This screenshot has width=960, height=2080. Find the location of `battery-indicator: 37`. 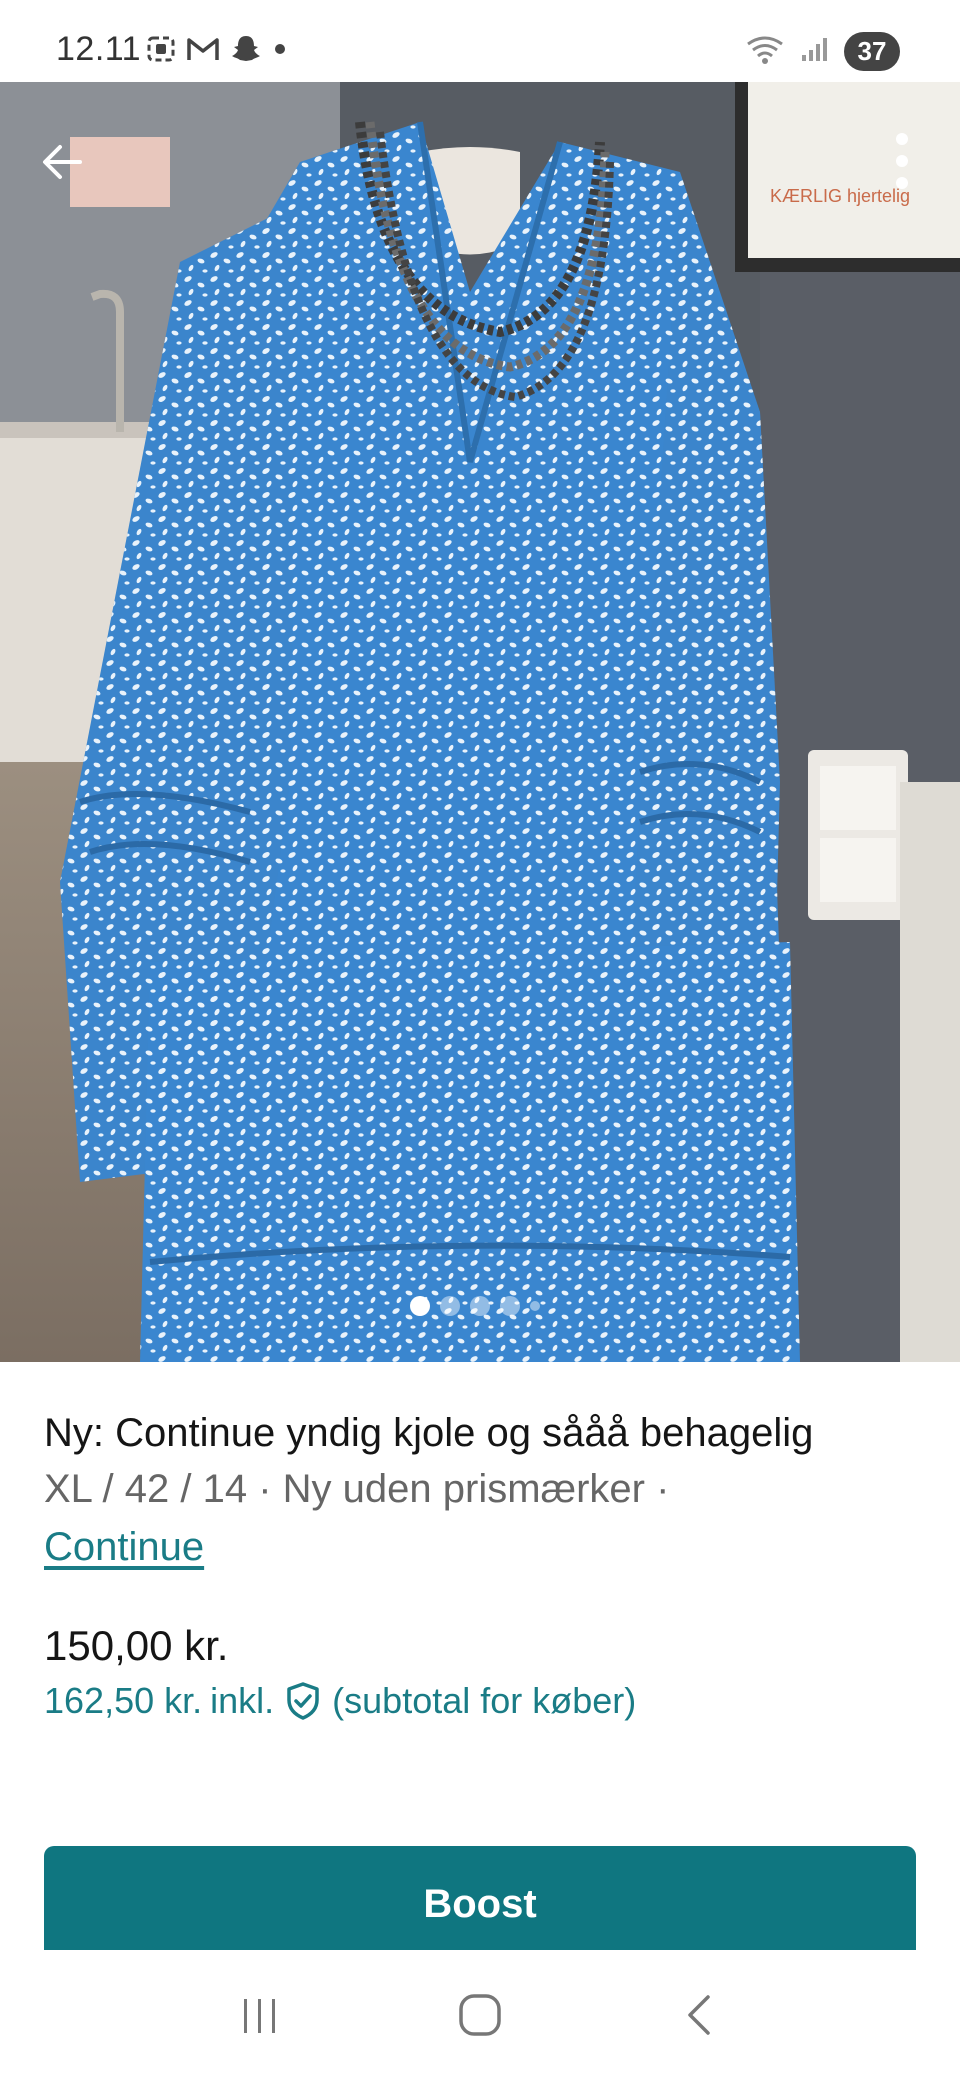

battery-indicator: 37 is located at coordinates (872, 51).